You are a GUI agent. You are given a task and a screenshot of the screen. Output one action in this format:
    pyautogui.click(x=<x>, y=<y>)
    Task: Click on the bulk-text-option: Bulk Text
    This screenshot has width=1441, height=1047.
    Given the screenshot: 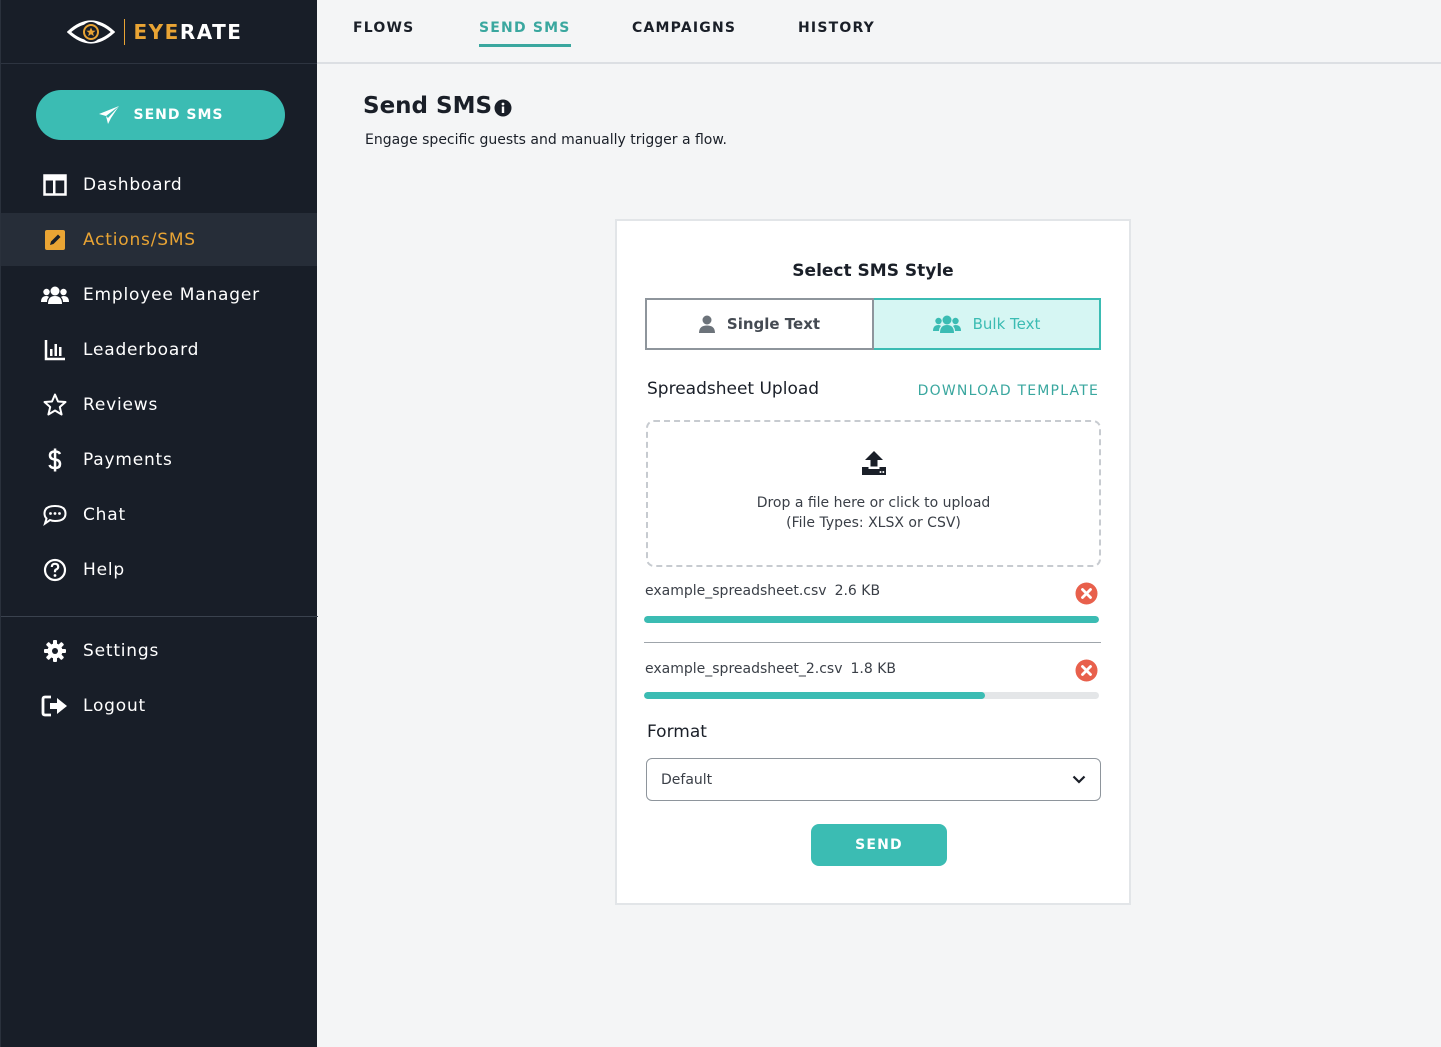 What is the action you would take?
    pyautogui.click(x=987, y=324)
    